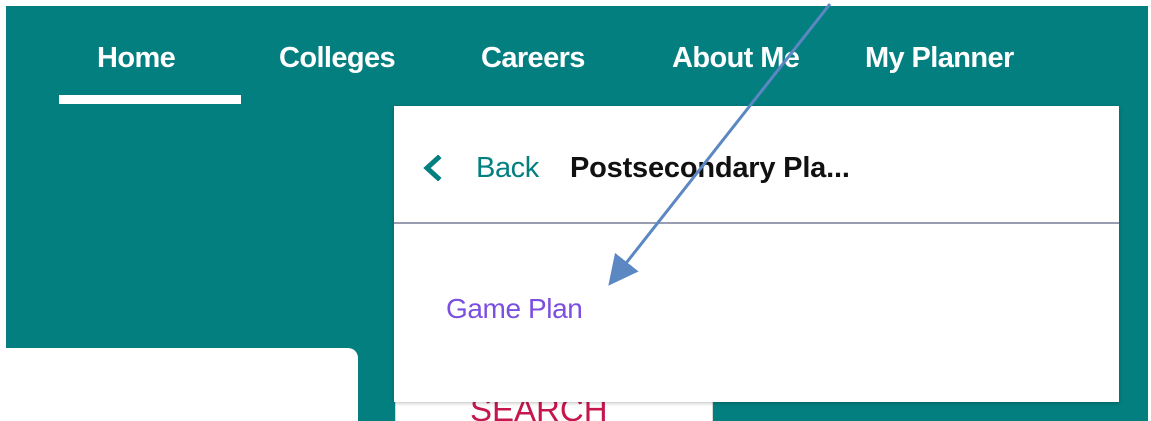  What do you see at coordinates (939, 58) in the screenshot?
I see `nav-item-my-planner: My Planner` at bounding box center [939, 58].